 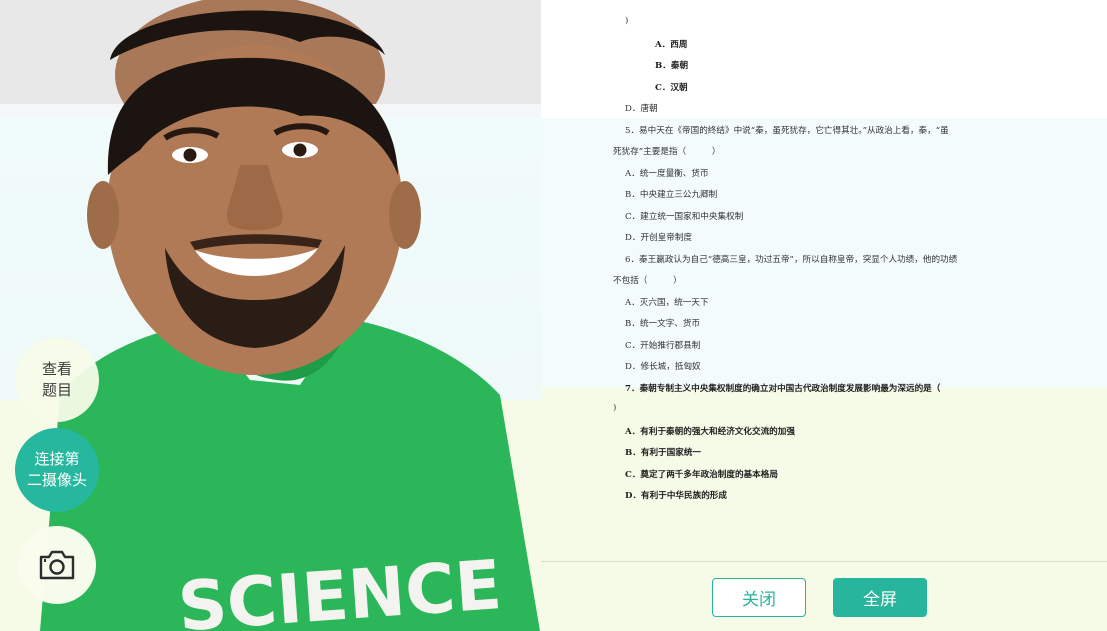 I want to click on question-line: B．秦朝, so click(x=672, y=66).